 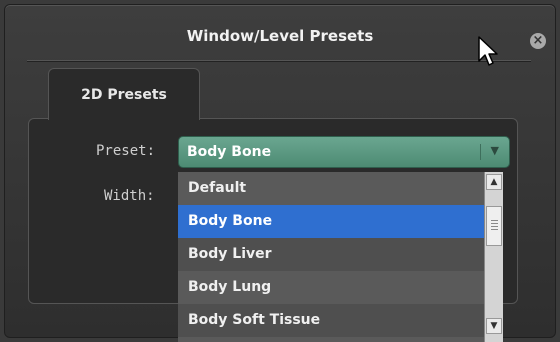 I want to click on chevron-down-icon: ▼, so click(x=495, y=150).